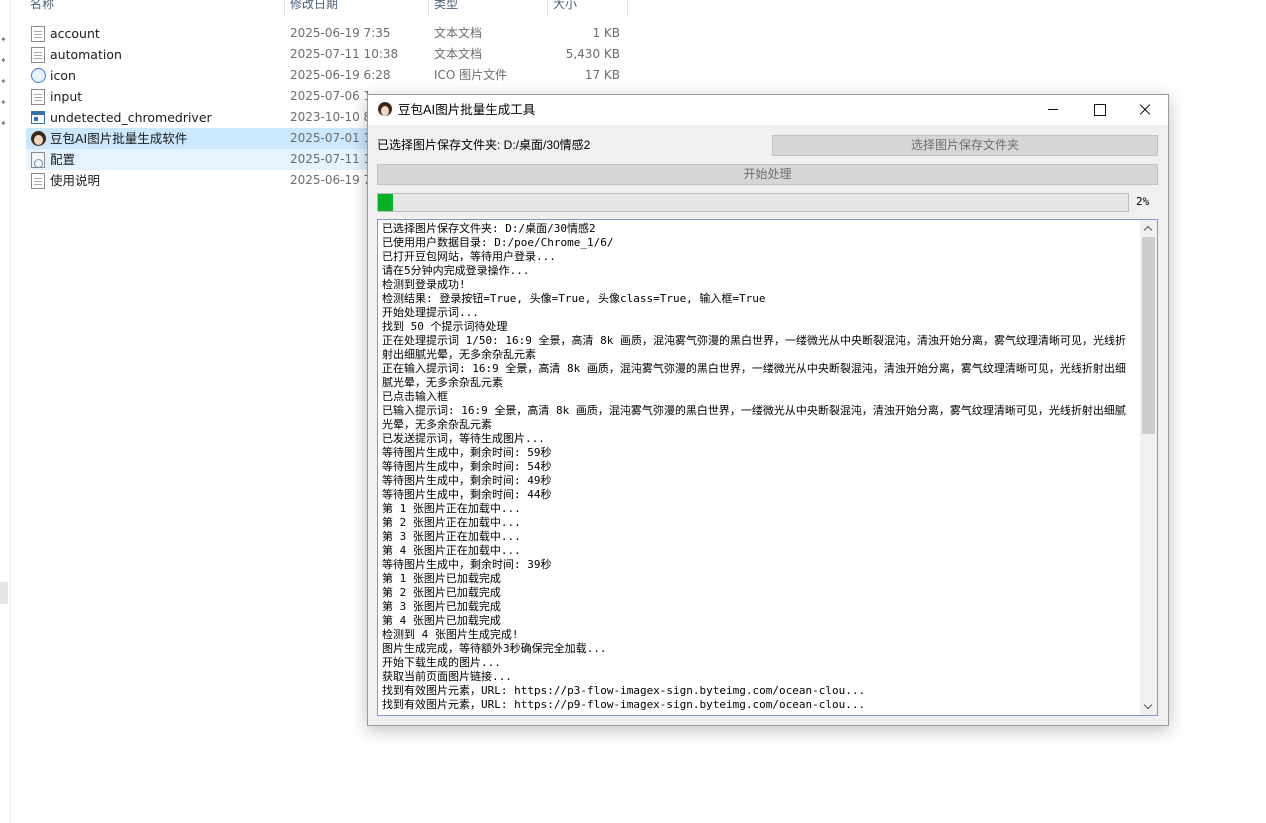  Describe the element at coordinates (4, 593) in the screenshot. I see `navigation-scrollbar` at that location.